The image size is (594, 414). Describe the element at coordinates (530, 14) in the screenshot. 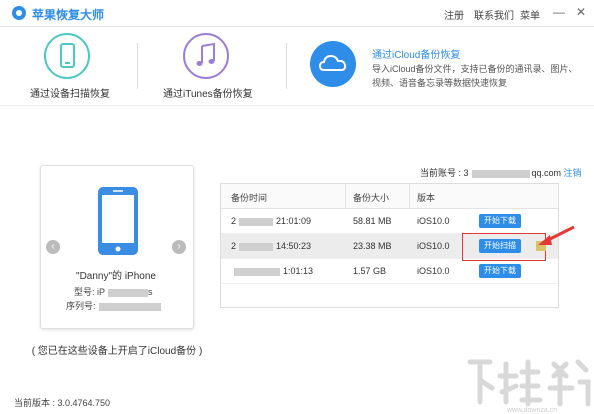

I see `menu-button: 菜单` at that location.